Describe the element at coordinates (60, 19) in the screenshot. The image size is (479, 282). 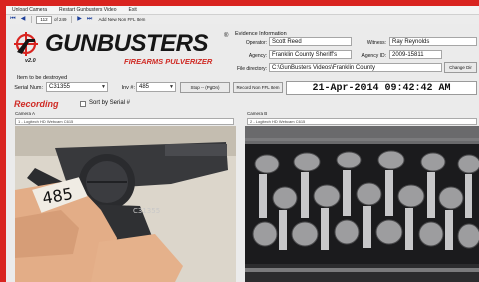
I see `record-count-label: of 249` at that location.